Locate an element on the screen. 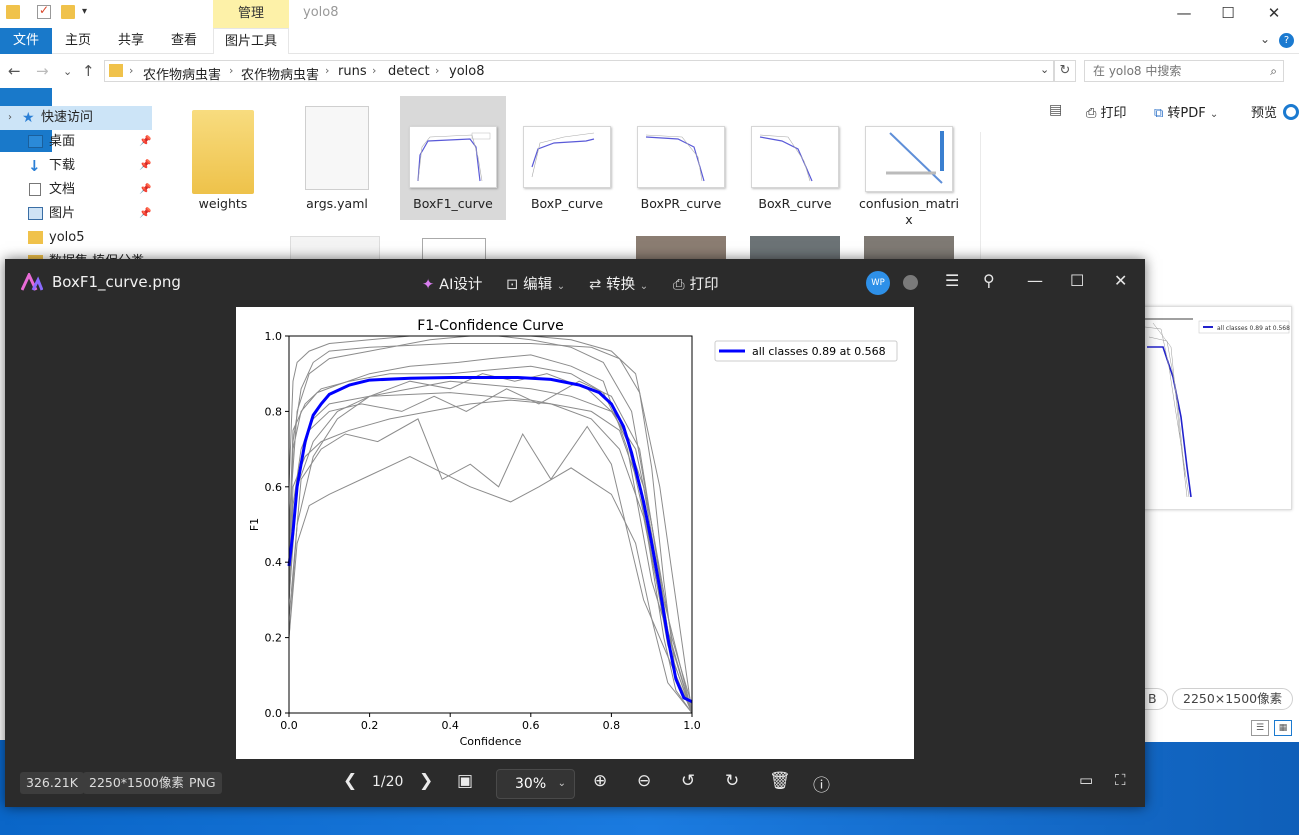 This screenshot has height=835, width=1299. file-item: args.yaml is located at coordinates (337, 158).